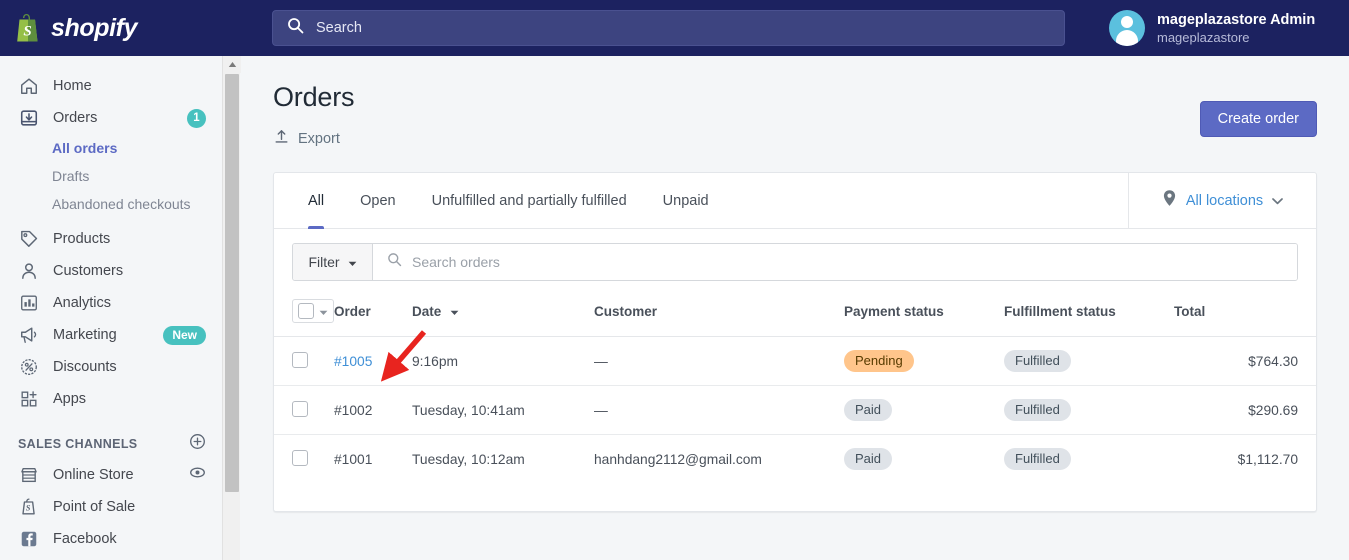 The width and height of the screenshot is (1349, 560). I want to click on row-checkbox-cell, so click(304, 361).